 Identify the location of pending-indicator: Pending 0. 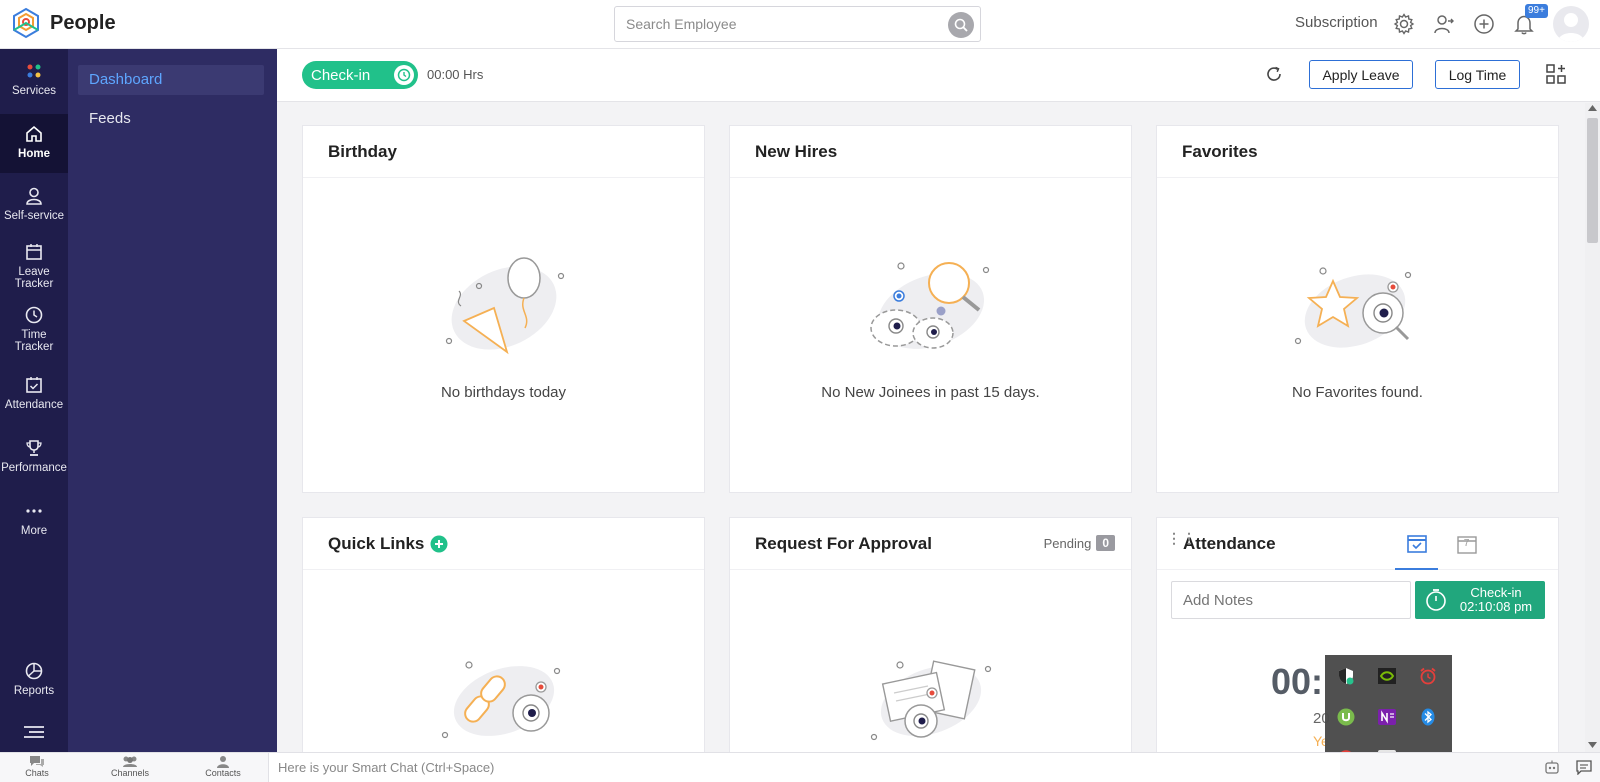
(1079, 543).